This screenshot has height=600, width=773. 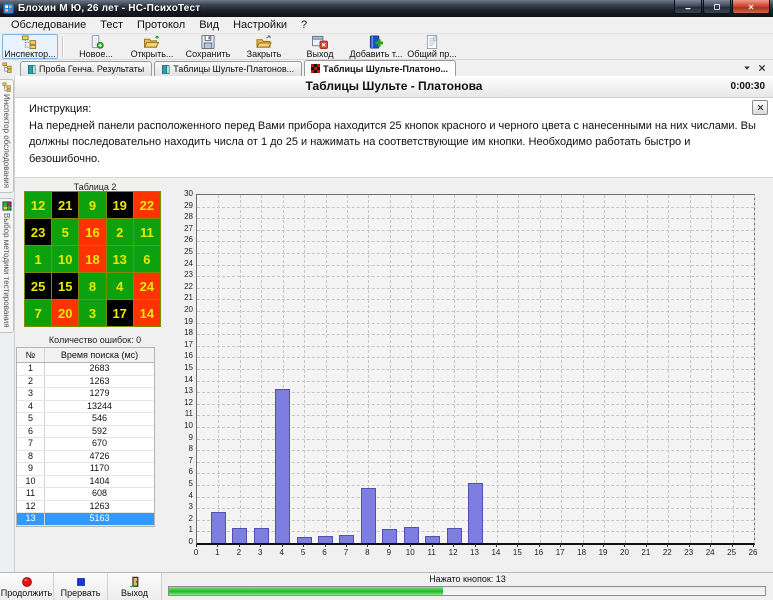 What do you see at coordinates (85, 456) in the screenshot?
I see `table-row: 8 4726` at bounding box center [85, 456].